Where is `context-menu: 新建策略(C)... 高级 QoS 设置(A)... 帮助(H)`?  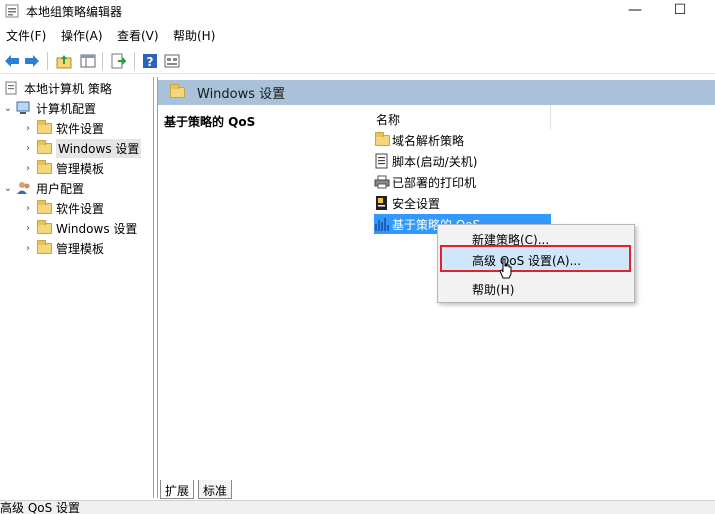 context-menu: 新建策略(C)... 高级 QoS 设置(A)... 帮助(H) is located at coordinates (536, 263).